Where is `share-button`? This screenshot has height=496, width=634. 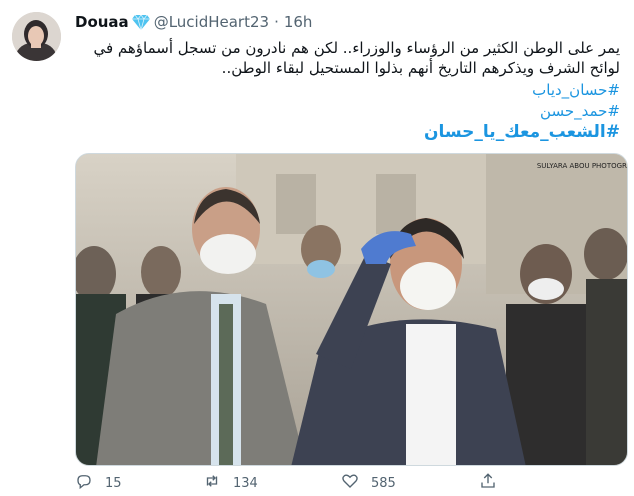 share-button is located at coordinates (488, 483).